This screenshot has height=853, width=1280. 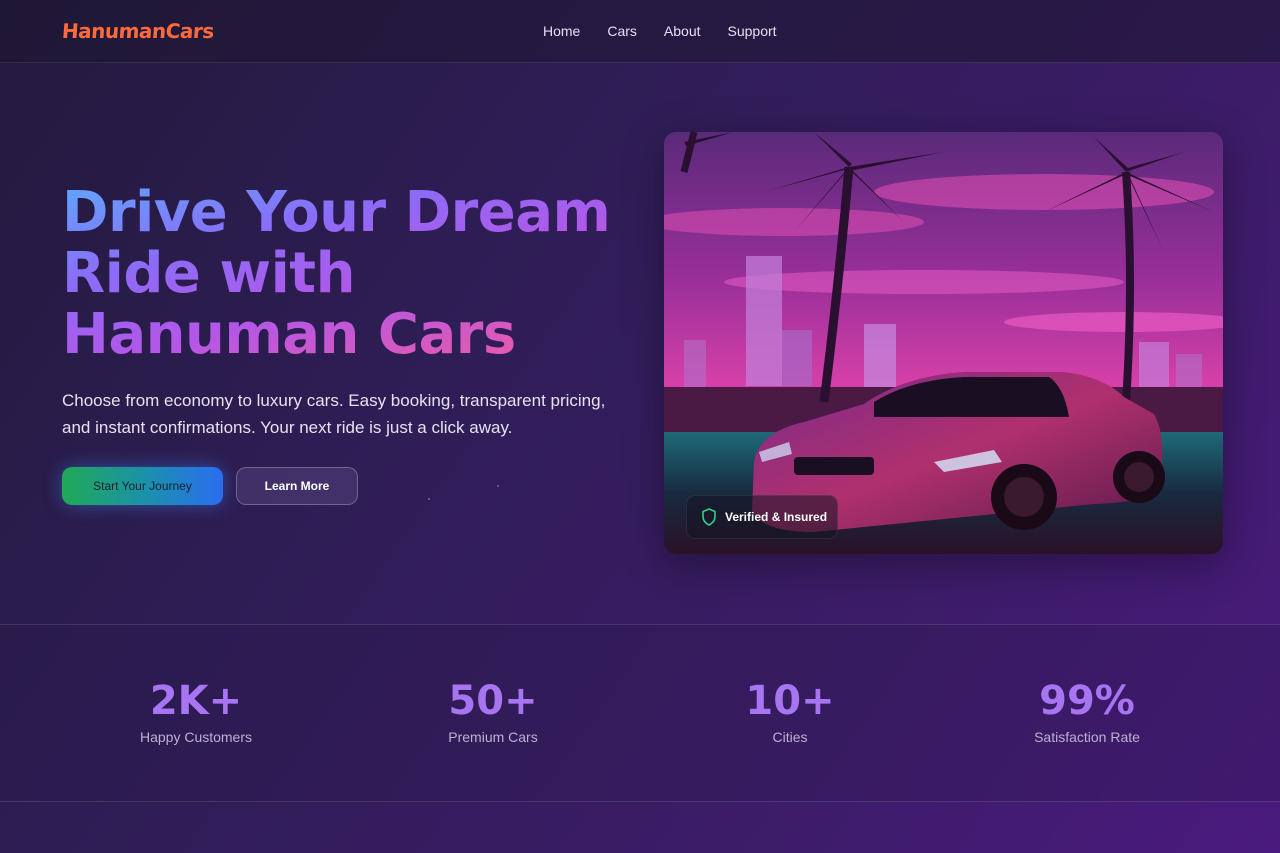 I want to click on site-header: HanumanCars Home Cars About Support, so click(x=640, y=31).